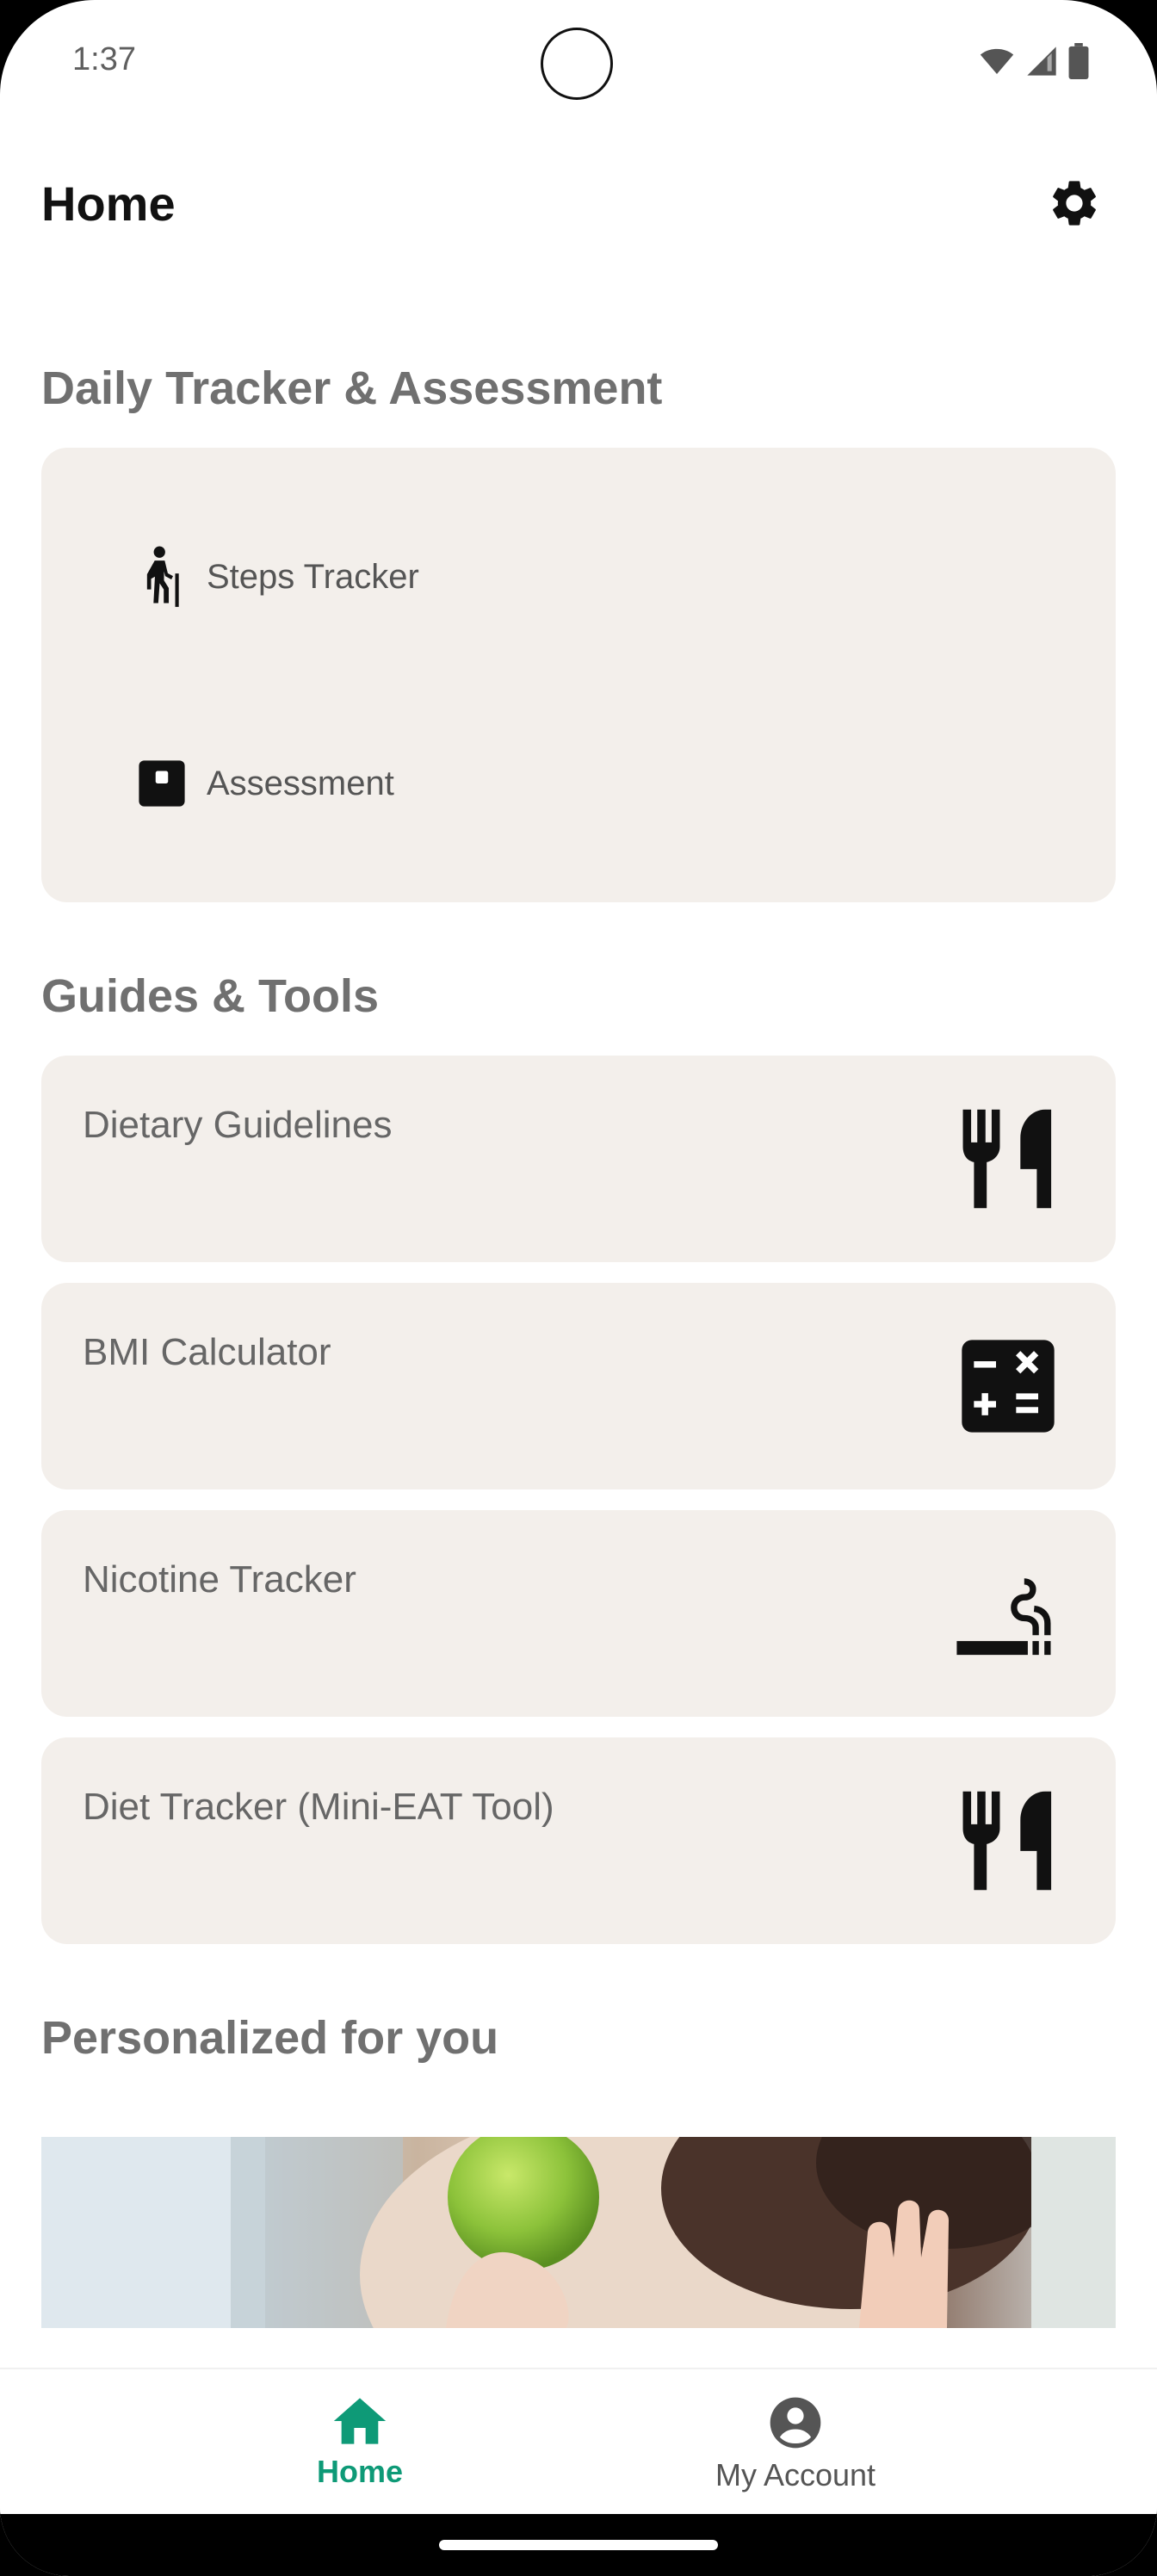 Image resolution: width=1157 pixels, height=2576 pixels. Describe the element at coordinates (352, 388) in the screenshot. I see `section-title-daily: Daily Tracker & Assessment` at that location.